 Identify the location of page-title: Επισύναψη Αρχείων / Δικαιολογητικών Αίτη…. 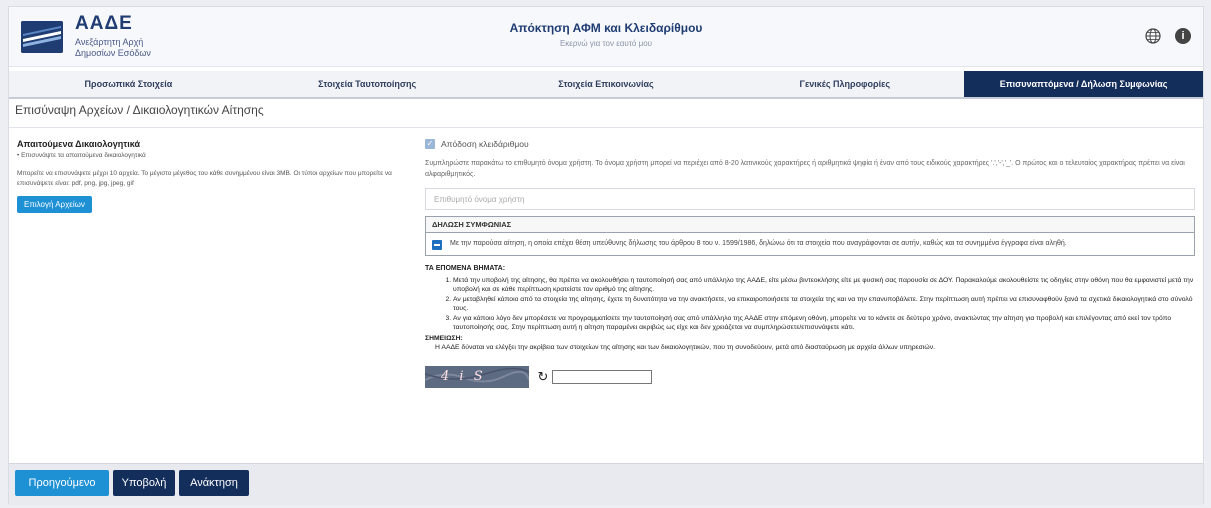
(139, 110).